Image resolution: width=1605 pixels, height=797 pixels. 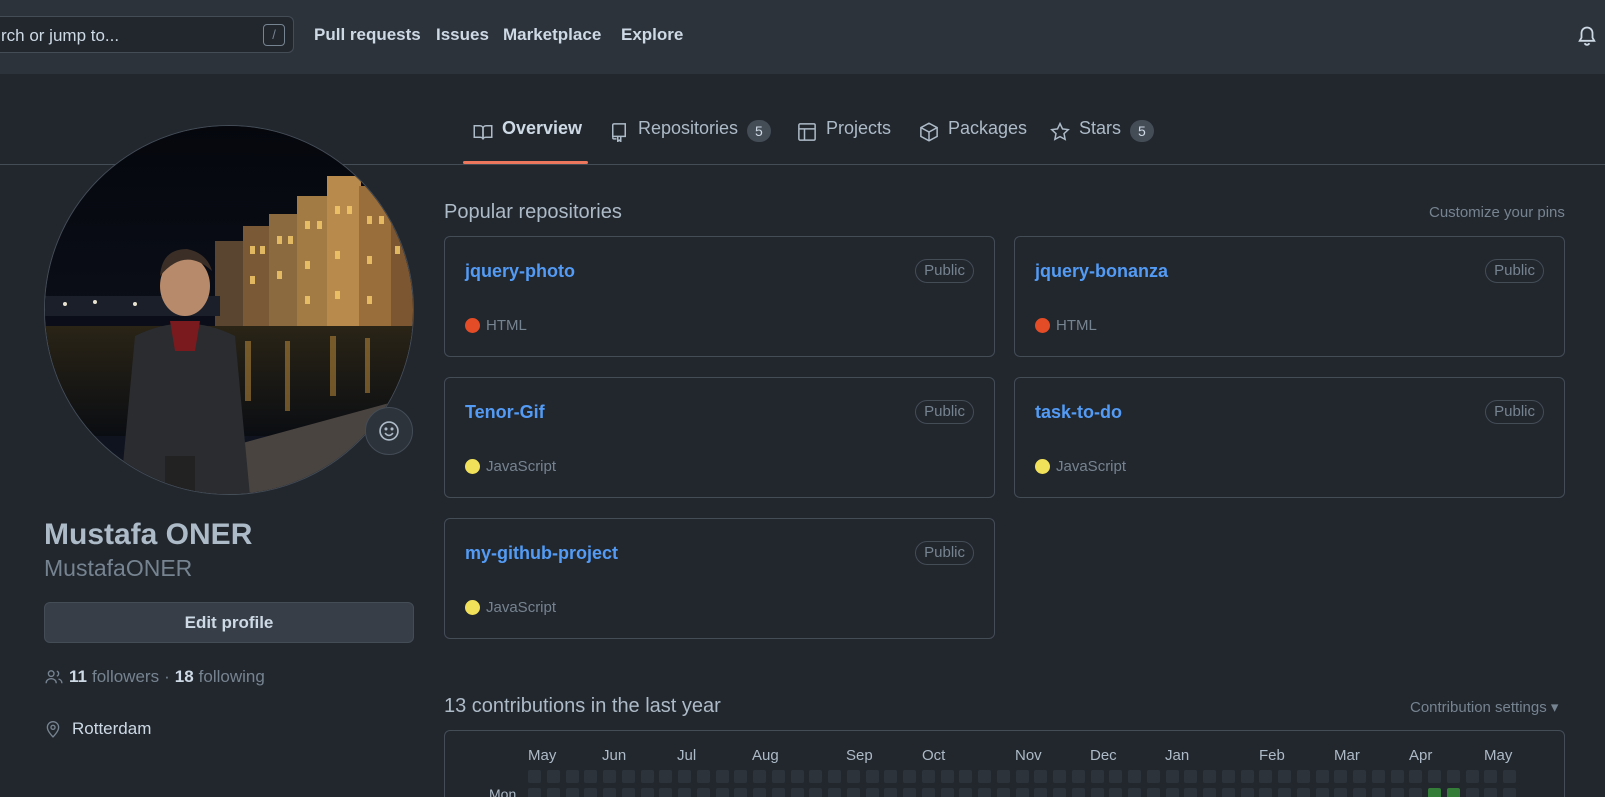 What do you see at coordinates (462, 35) in the screenshot?
I see `nav-issues: Issues` at bounding box center [462, 35].